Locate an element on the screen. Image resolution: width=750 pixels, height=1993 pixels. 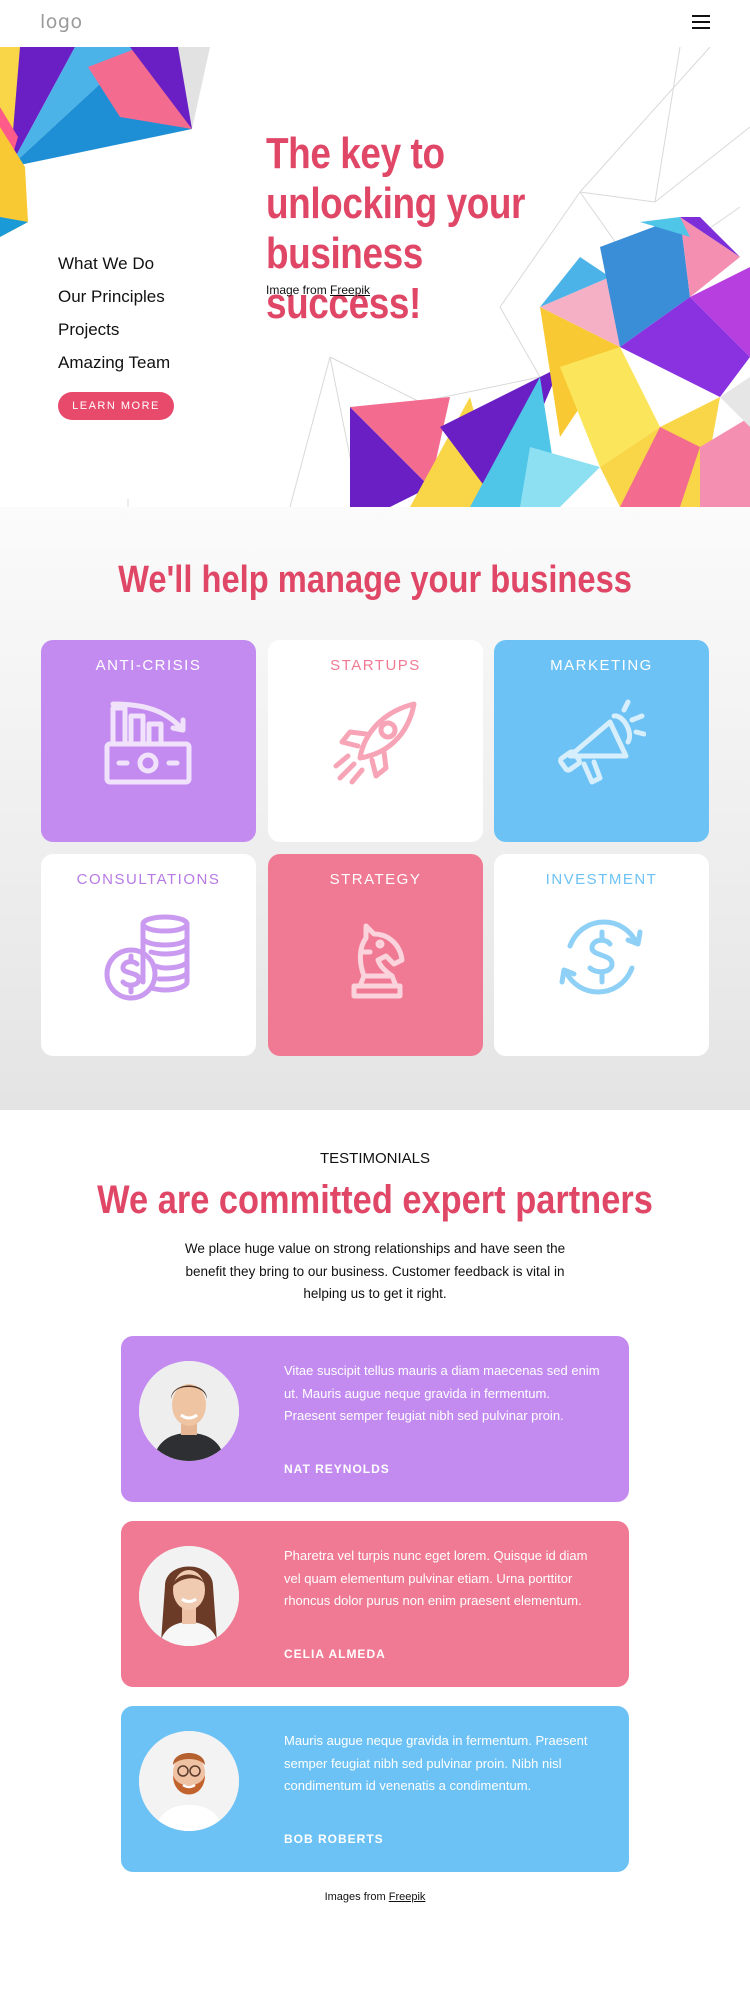
service-card-marketing: MARKETING is located at coordinates (601, 741).